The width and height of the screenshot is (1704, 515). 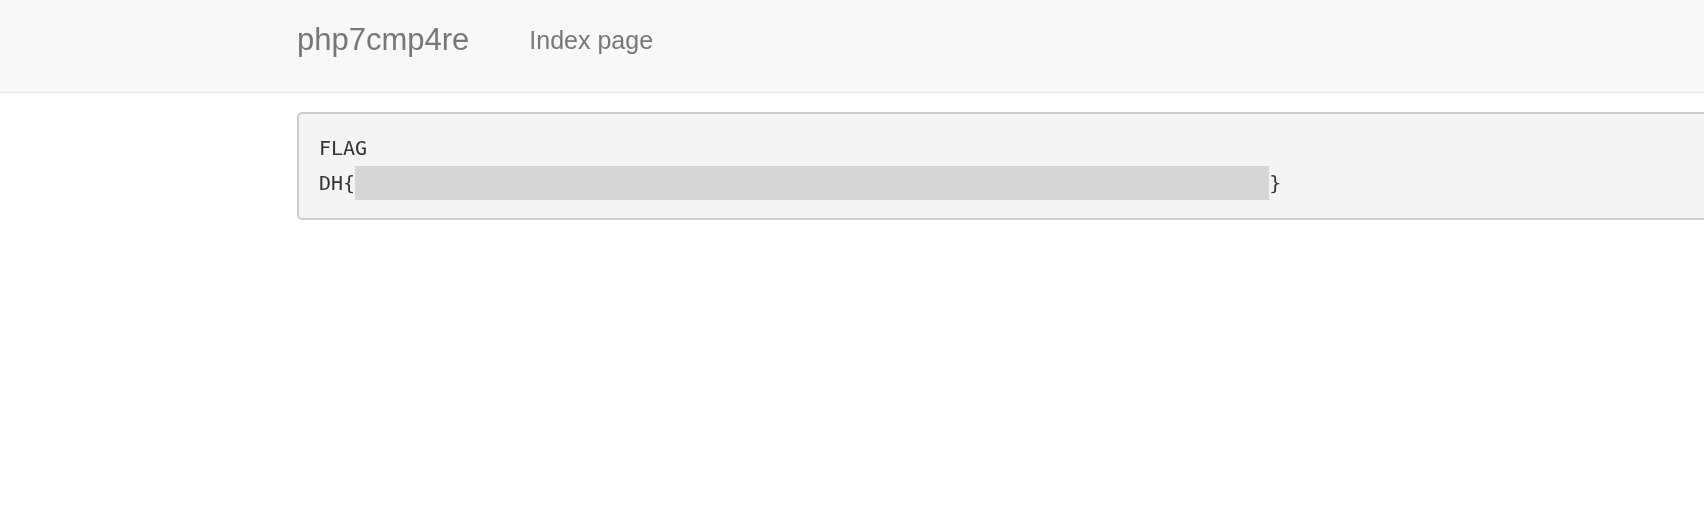 I want to click on flag-suffix: }, so click(x=1275, y=183).